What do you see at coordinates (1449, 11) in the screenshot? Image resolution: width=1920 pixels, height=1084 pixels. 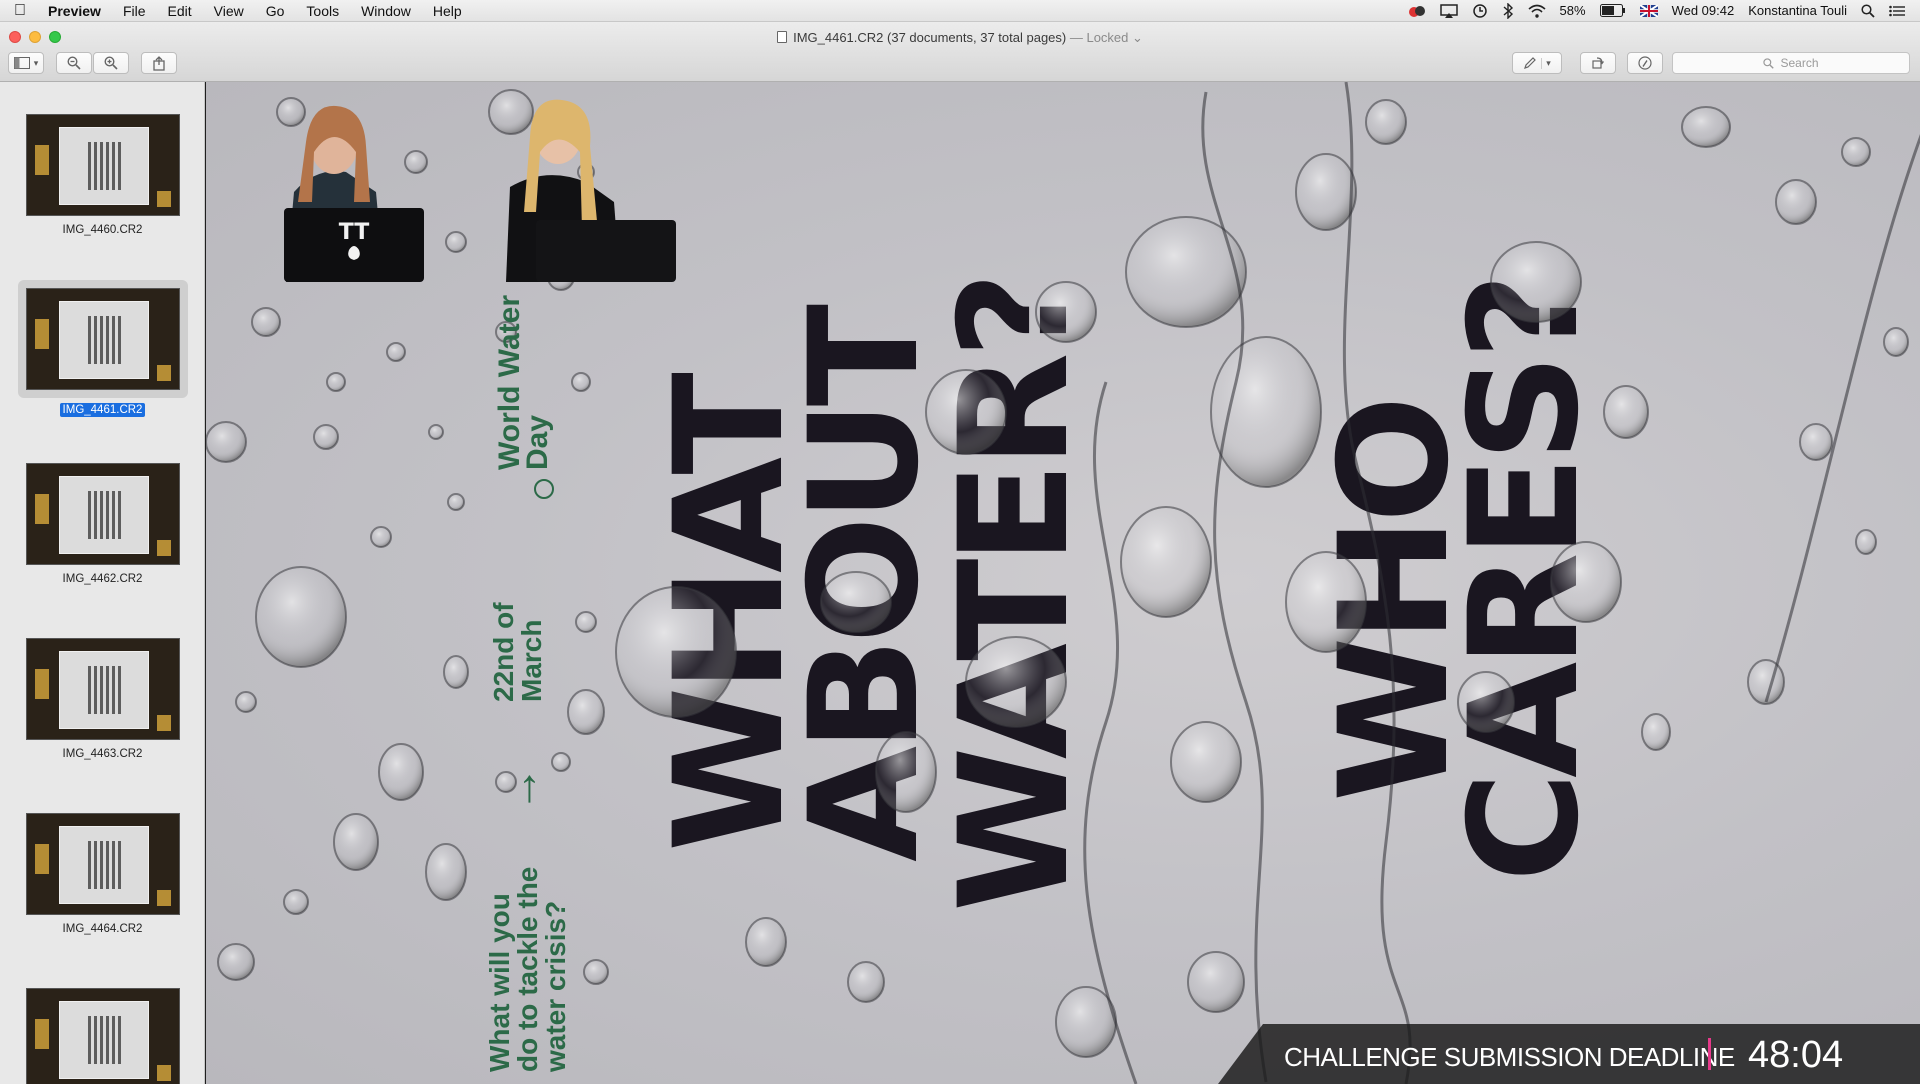 I see `airplay-icon` at bounding box center [1449, 11].